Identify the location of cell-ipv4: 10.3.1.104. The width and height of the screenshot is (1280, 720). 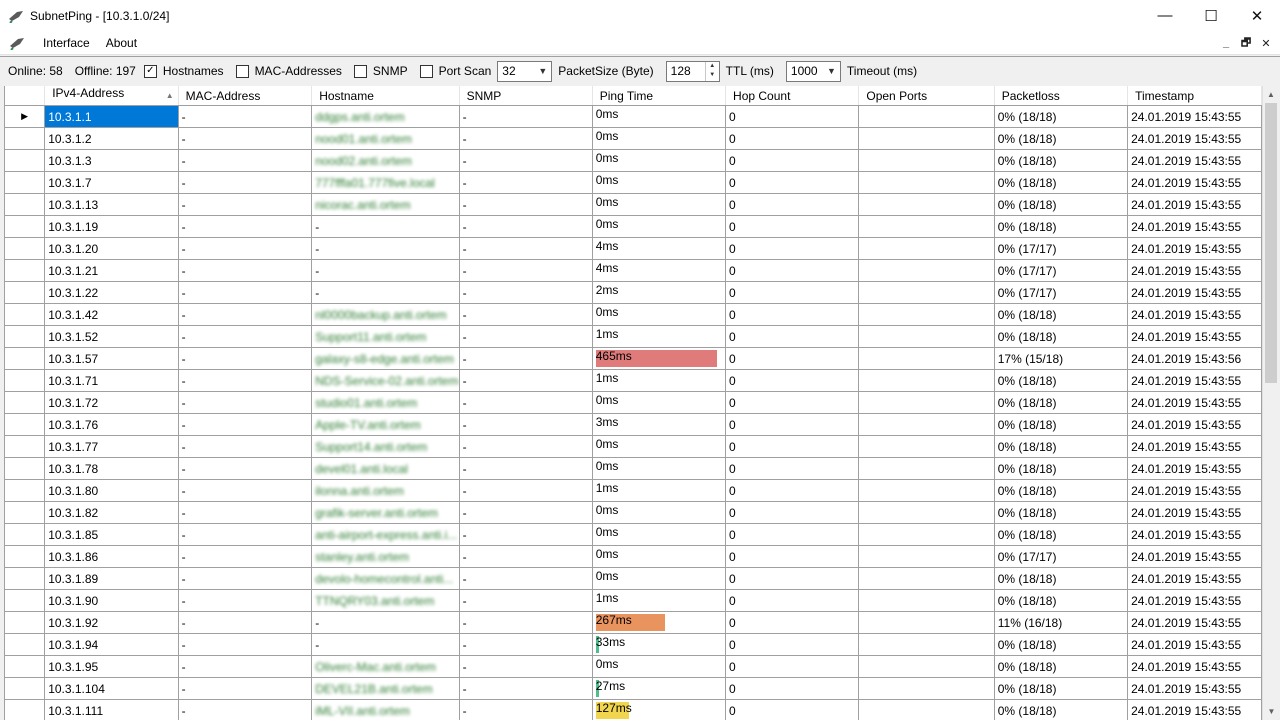
(111, 688).